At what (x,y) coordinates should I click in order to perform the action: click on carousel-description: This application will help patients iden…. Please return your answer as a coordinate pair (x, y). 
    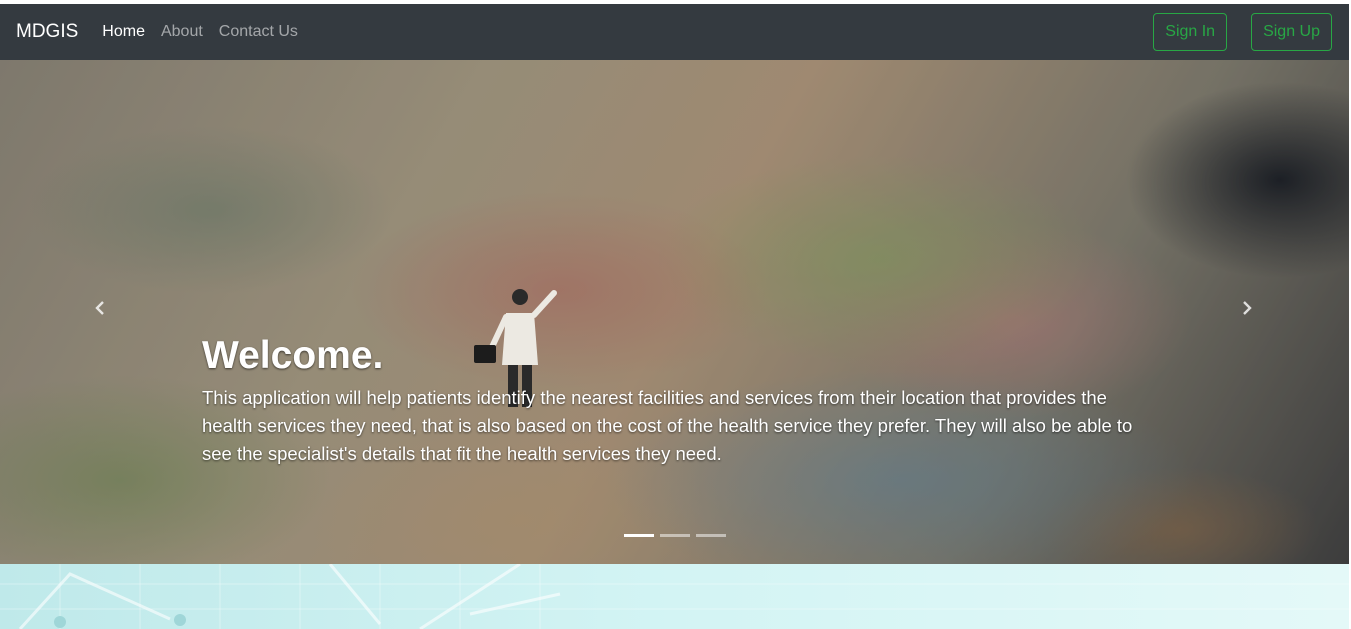
    Looking at the image, I should click on (667, 425).